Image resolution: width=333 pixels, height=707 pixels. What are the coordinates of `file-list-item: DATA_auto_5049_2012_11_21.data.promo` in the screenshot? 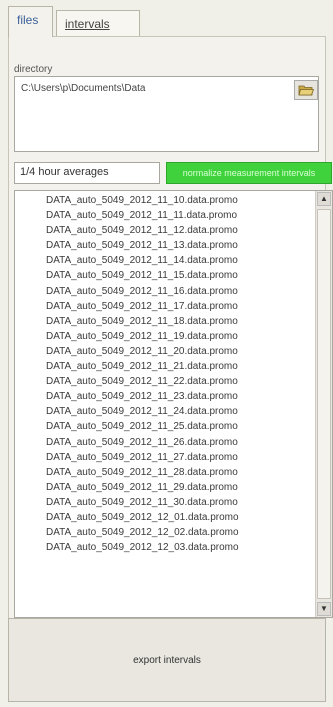 It's located at (164, 366).